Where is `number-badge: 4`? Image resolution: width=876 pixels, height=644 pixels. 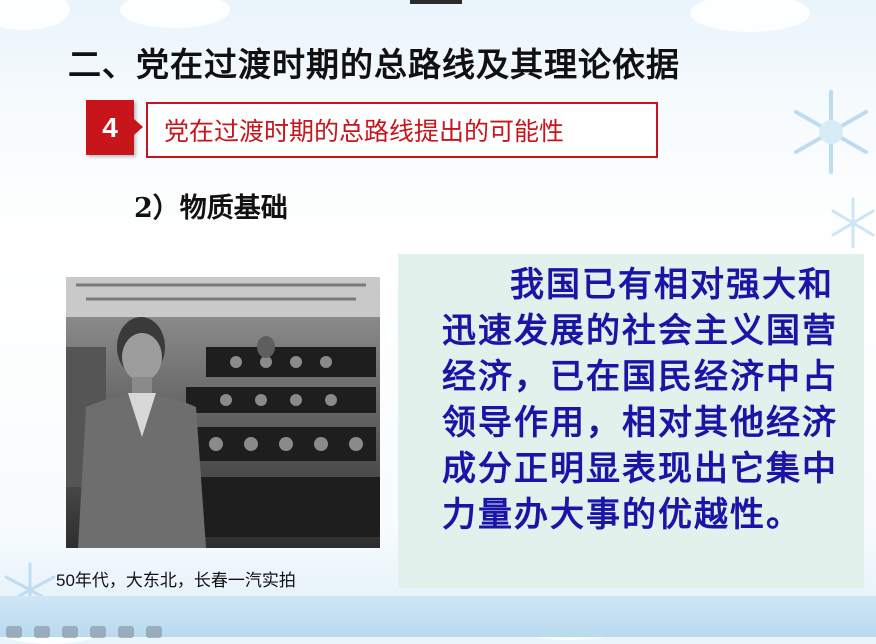 number-badge: 4 is located at coordinates (114, 127).